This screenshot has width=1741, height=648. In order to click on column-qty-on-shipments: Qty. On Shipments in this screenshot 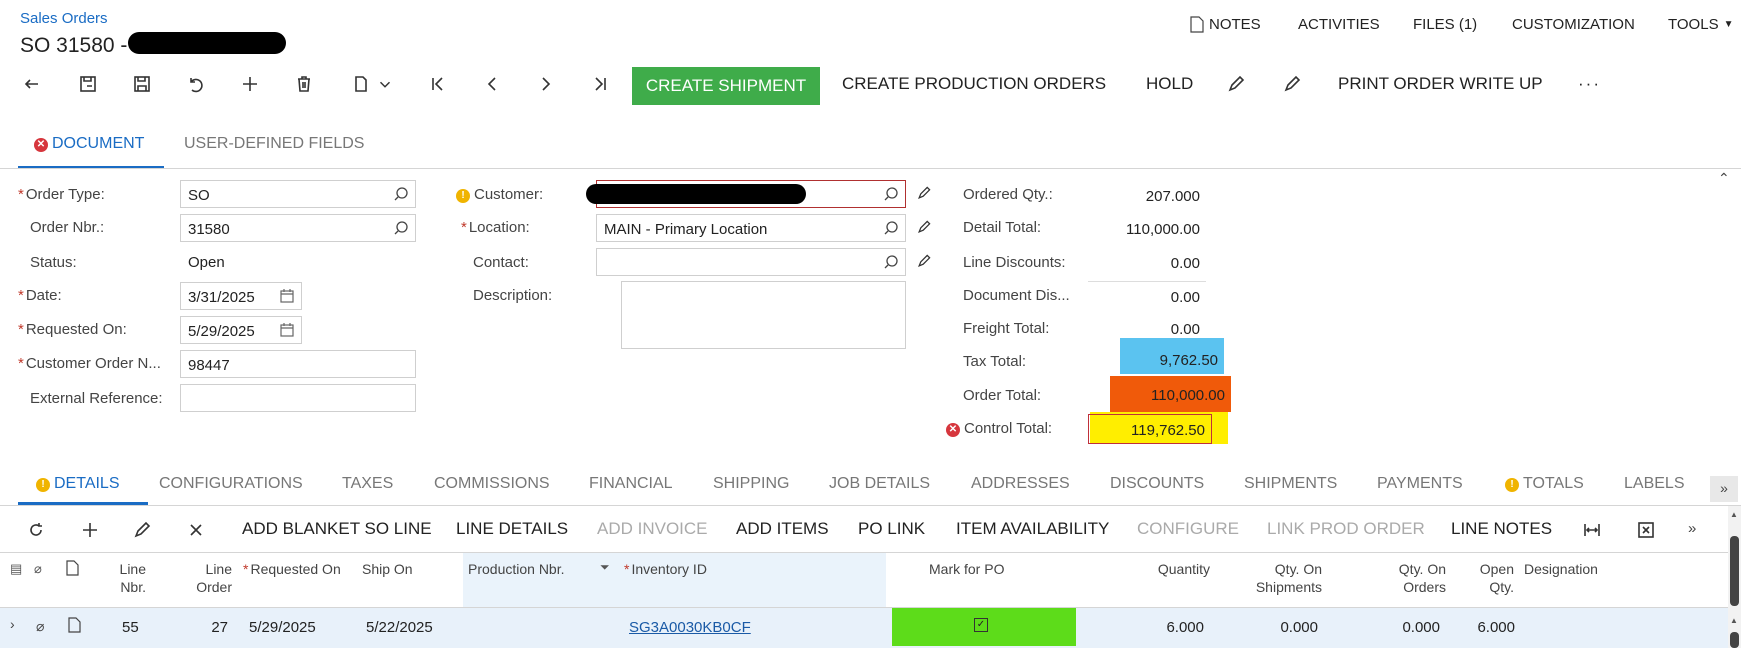, I will do `click(1280, 578)`.